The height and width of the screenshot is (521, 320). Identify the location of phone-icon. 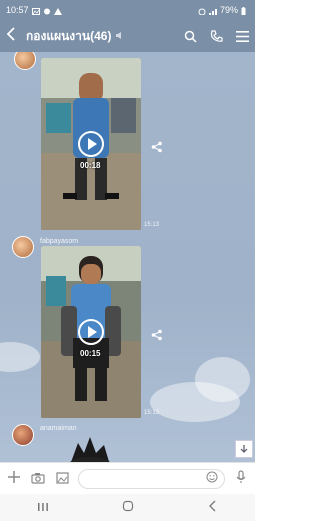
(216, 36).